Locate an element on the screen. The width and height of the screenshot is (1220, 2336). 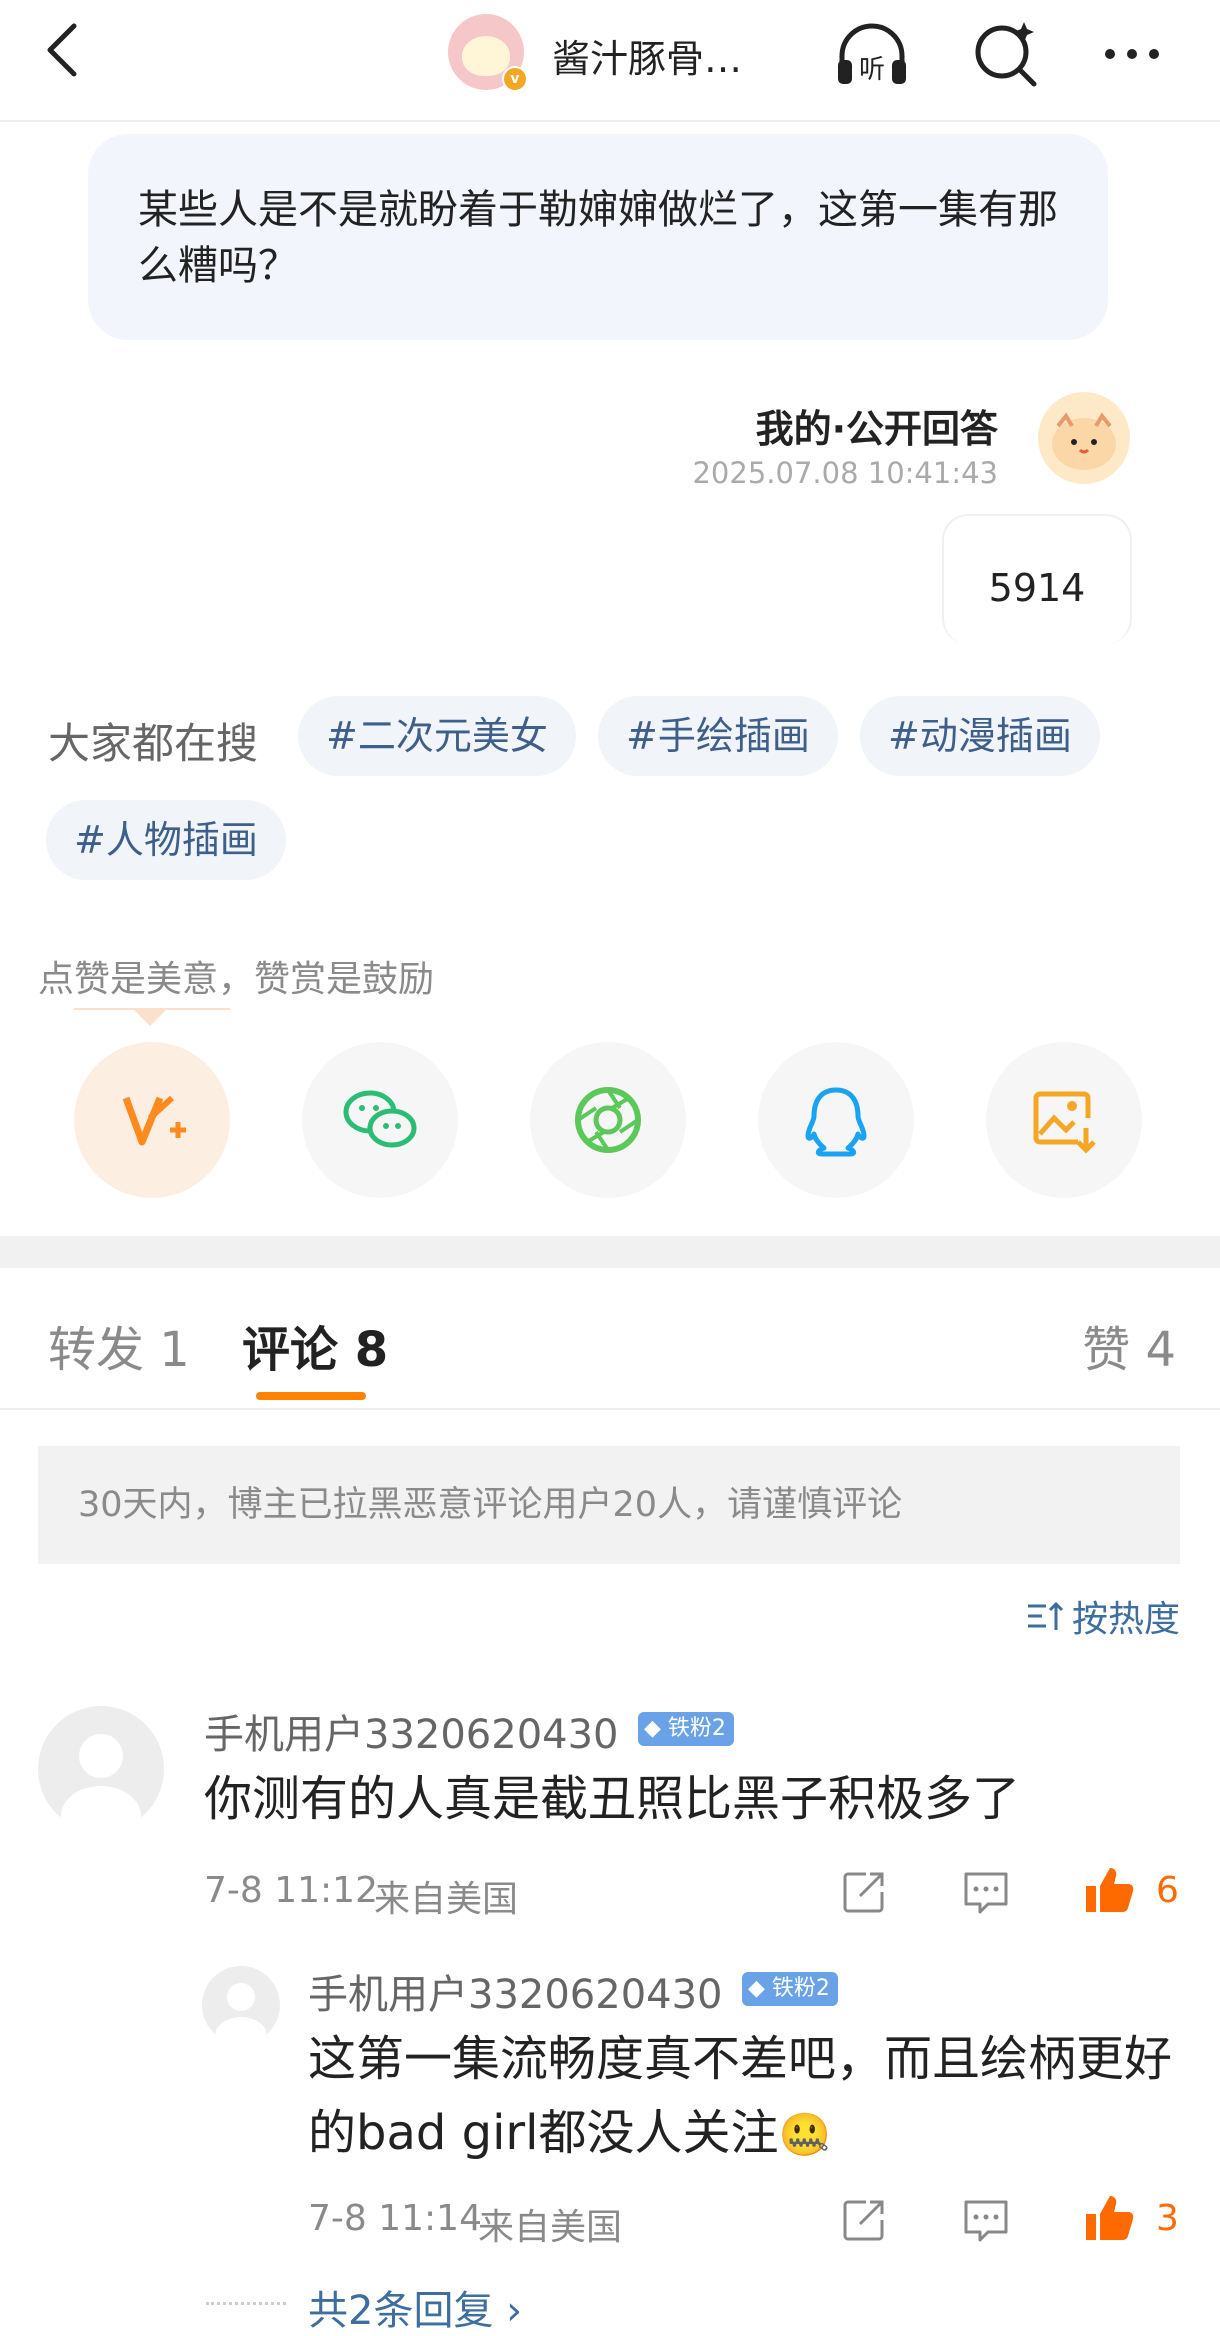
share-reply-icon is located at coordinates (864, 2220).